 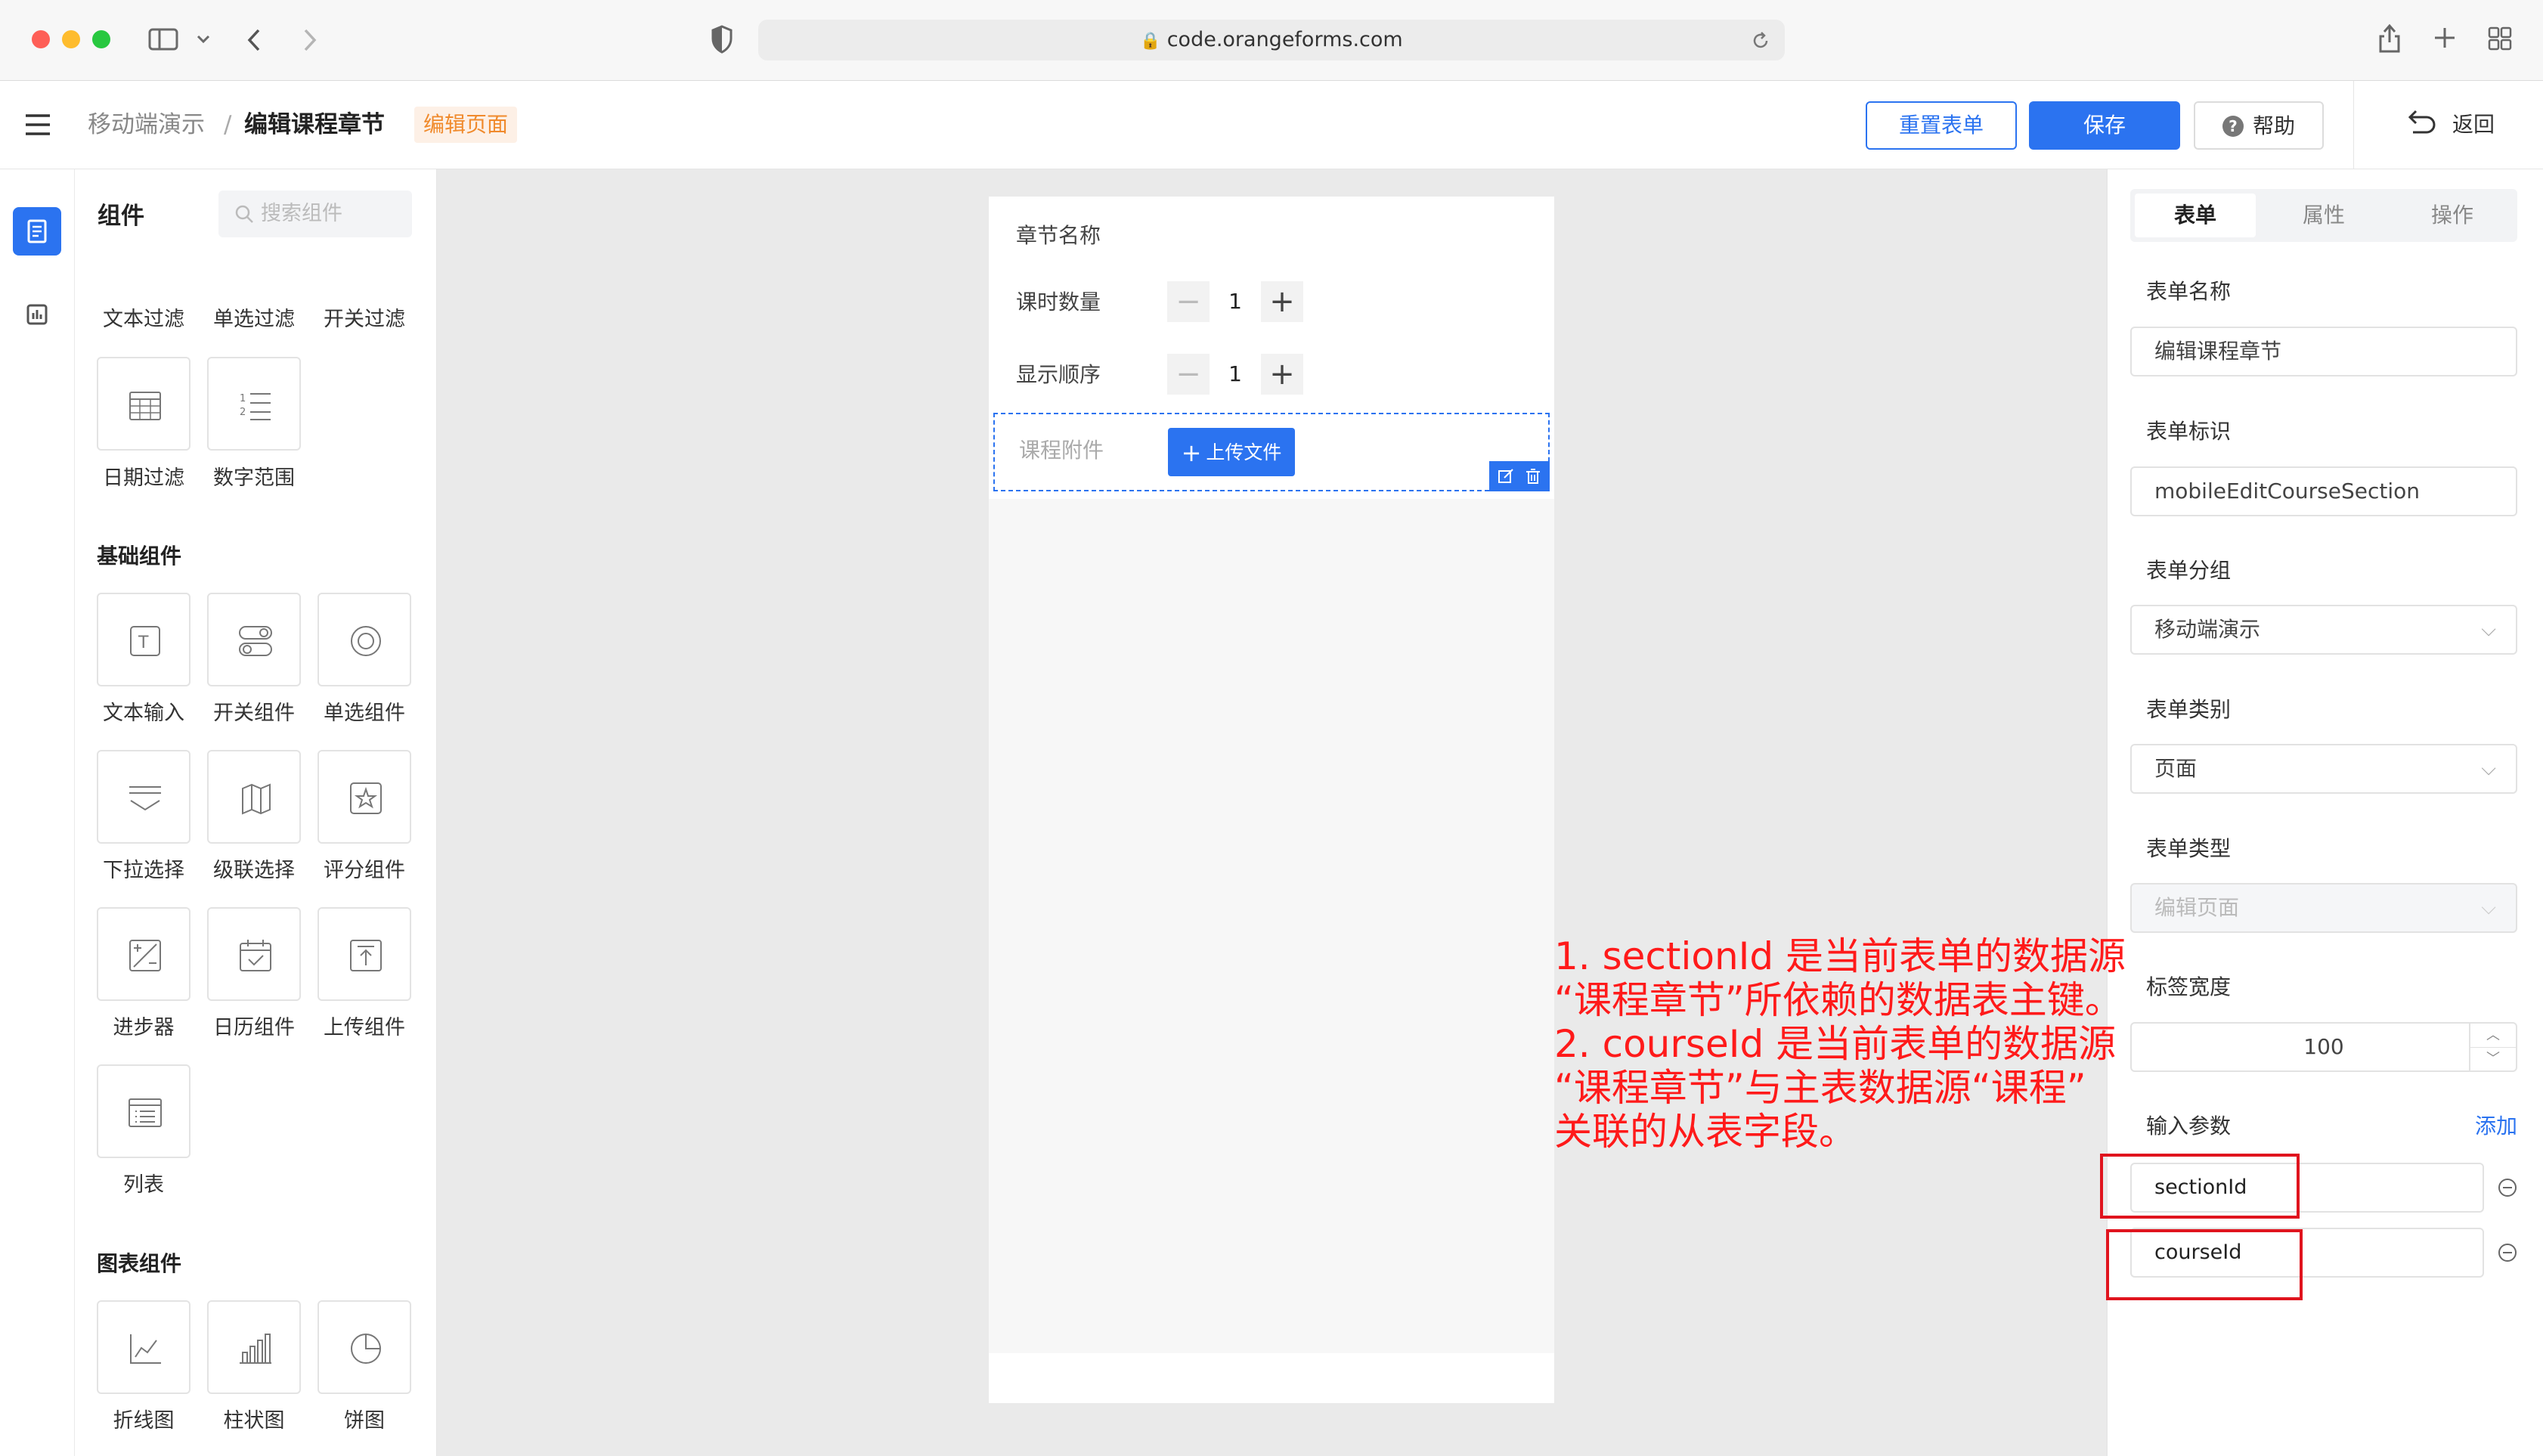 What do you see at coordinates (364, 797) in the screenshot?
I see `rate-tile` at bounding box center [364, 797].